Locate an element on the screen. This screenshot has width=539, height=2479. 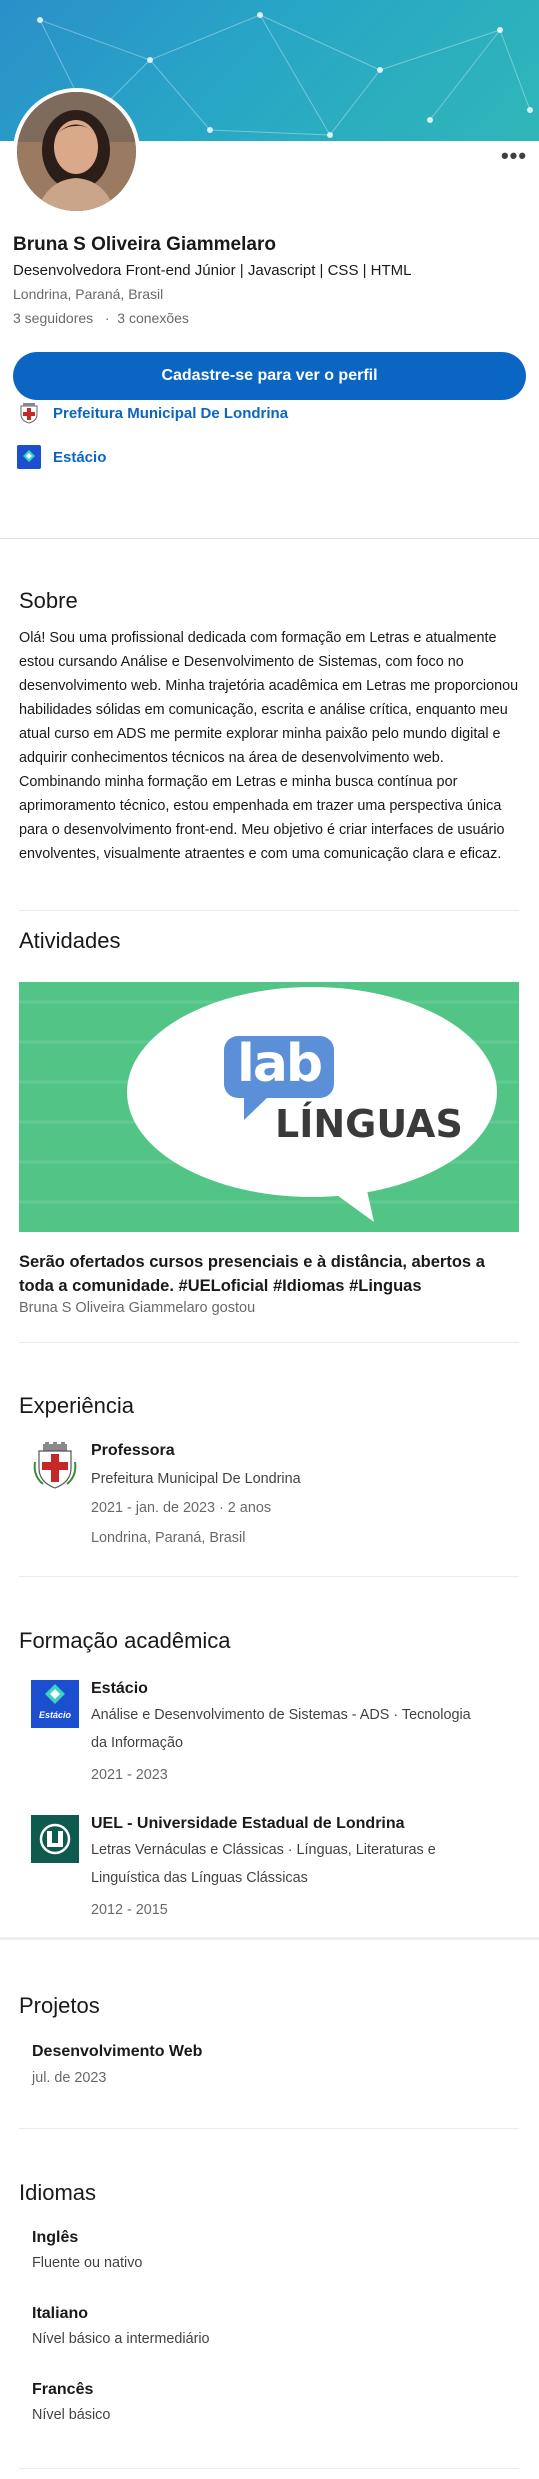
profile-name: Bruna S Oliveira Giammelaro is located at coordinates (144, 244).